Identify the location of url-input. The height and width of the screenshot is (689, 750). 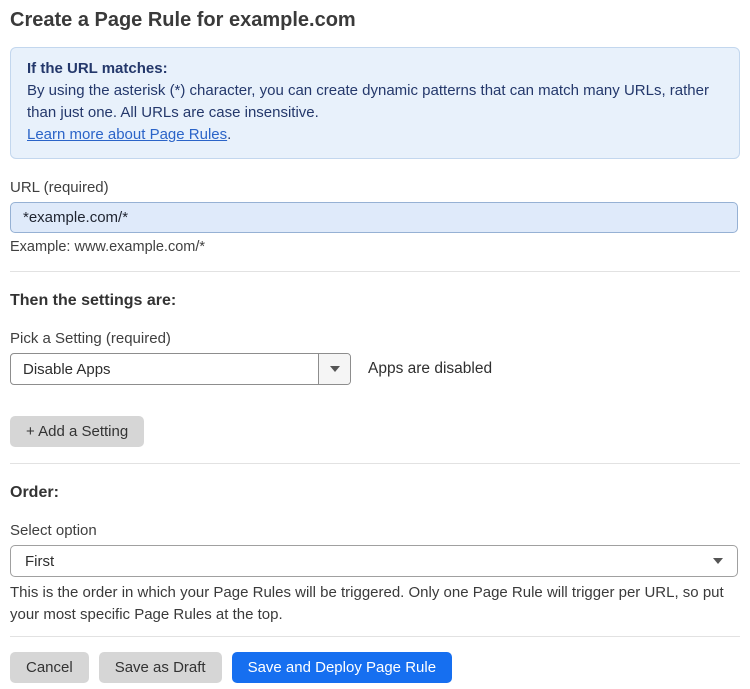
(374, 217).